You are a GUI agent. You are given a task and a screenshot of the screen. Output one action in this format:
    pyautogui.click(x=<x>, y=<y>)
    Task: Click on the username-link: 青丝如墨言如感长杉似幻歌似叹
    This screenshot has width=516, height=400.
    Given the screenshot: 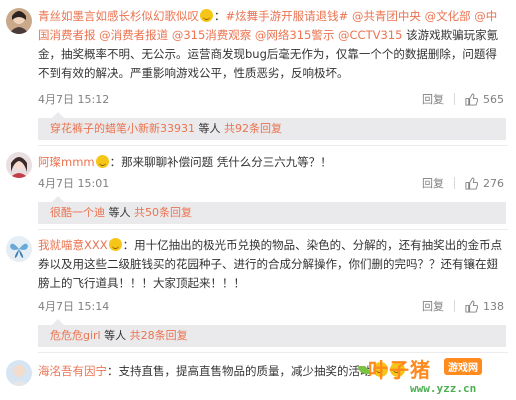 What is the action you would take?
    pyautogui.click(x=118, y=16)
    